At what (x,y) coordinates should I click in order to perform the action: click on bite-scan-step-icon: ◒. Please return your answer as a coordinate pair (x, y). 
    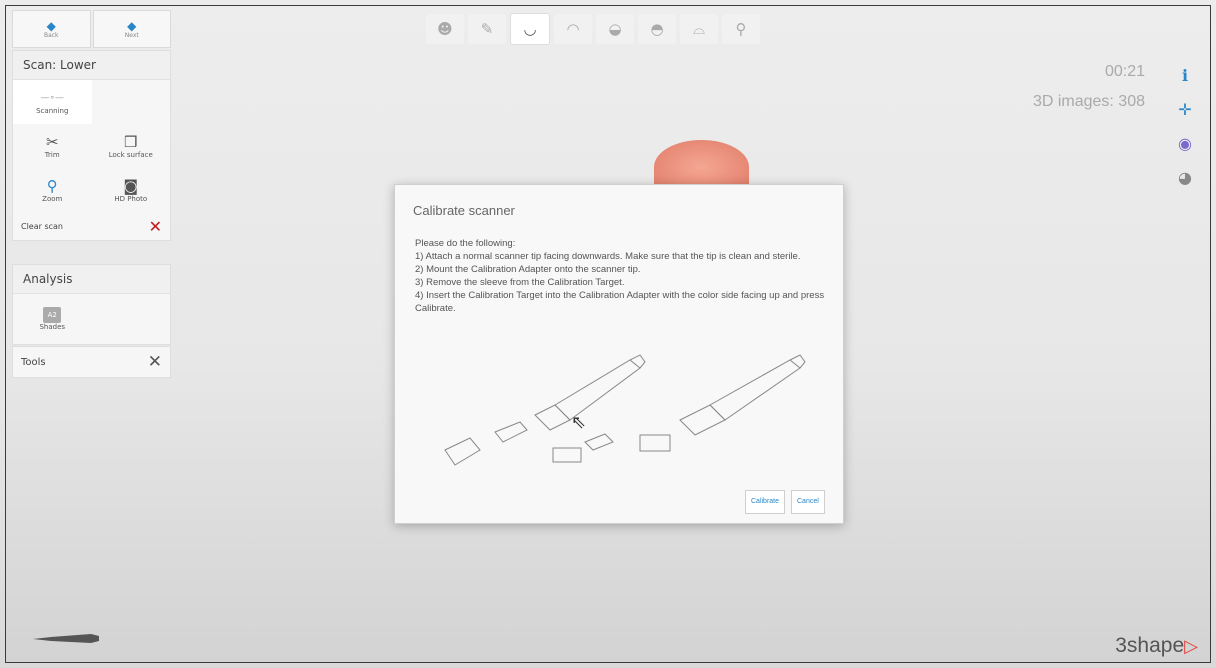
    Looking at the image, I should click on (615, 29).